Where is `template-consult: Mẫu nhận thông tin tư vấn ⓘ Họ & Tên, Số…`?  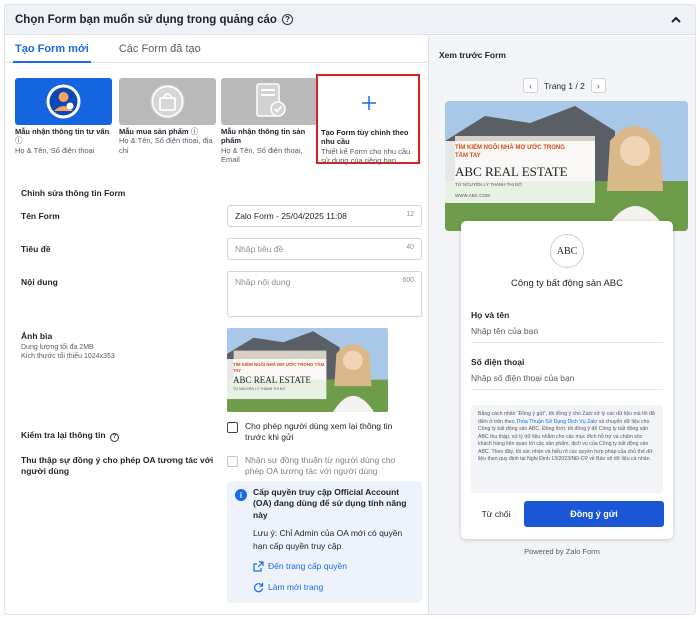 template-consult: Mẫu nhận thông tin tư vấn ⓘ Họ & Tên, Số… is located at coordinates (63, 116).